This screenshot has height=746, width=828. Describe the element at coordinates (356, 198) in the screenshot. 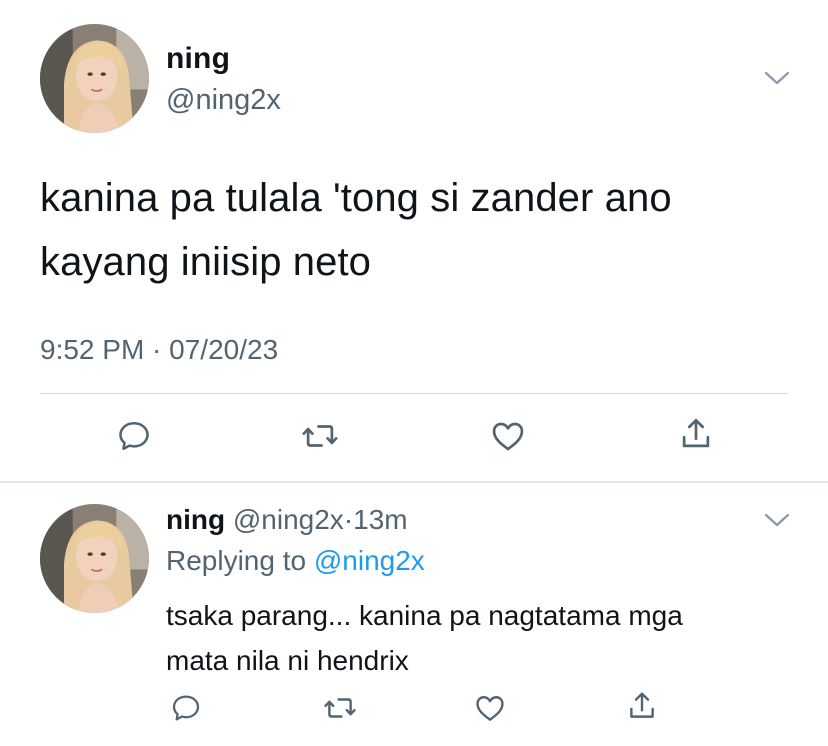

I see `tweet-text-line: kanina pa tulala 'tong si zander ano` at that location.